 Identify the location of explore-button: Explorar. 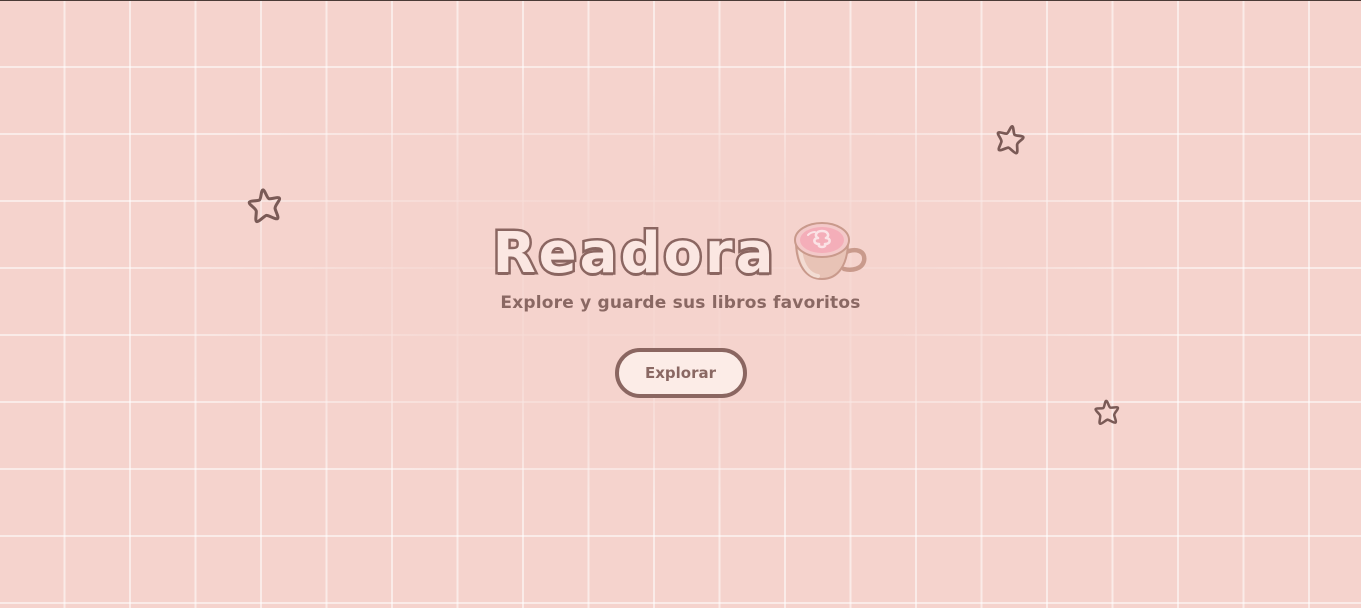
(680, 373).